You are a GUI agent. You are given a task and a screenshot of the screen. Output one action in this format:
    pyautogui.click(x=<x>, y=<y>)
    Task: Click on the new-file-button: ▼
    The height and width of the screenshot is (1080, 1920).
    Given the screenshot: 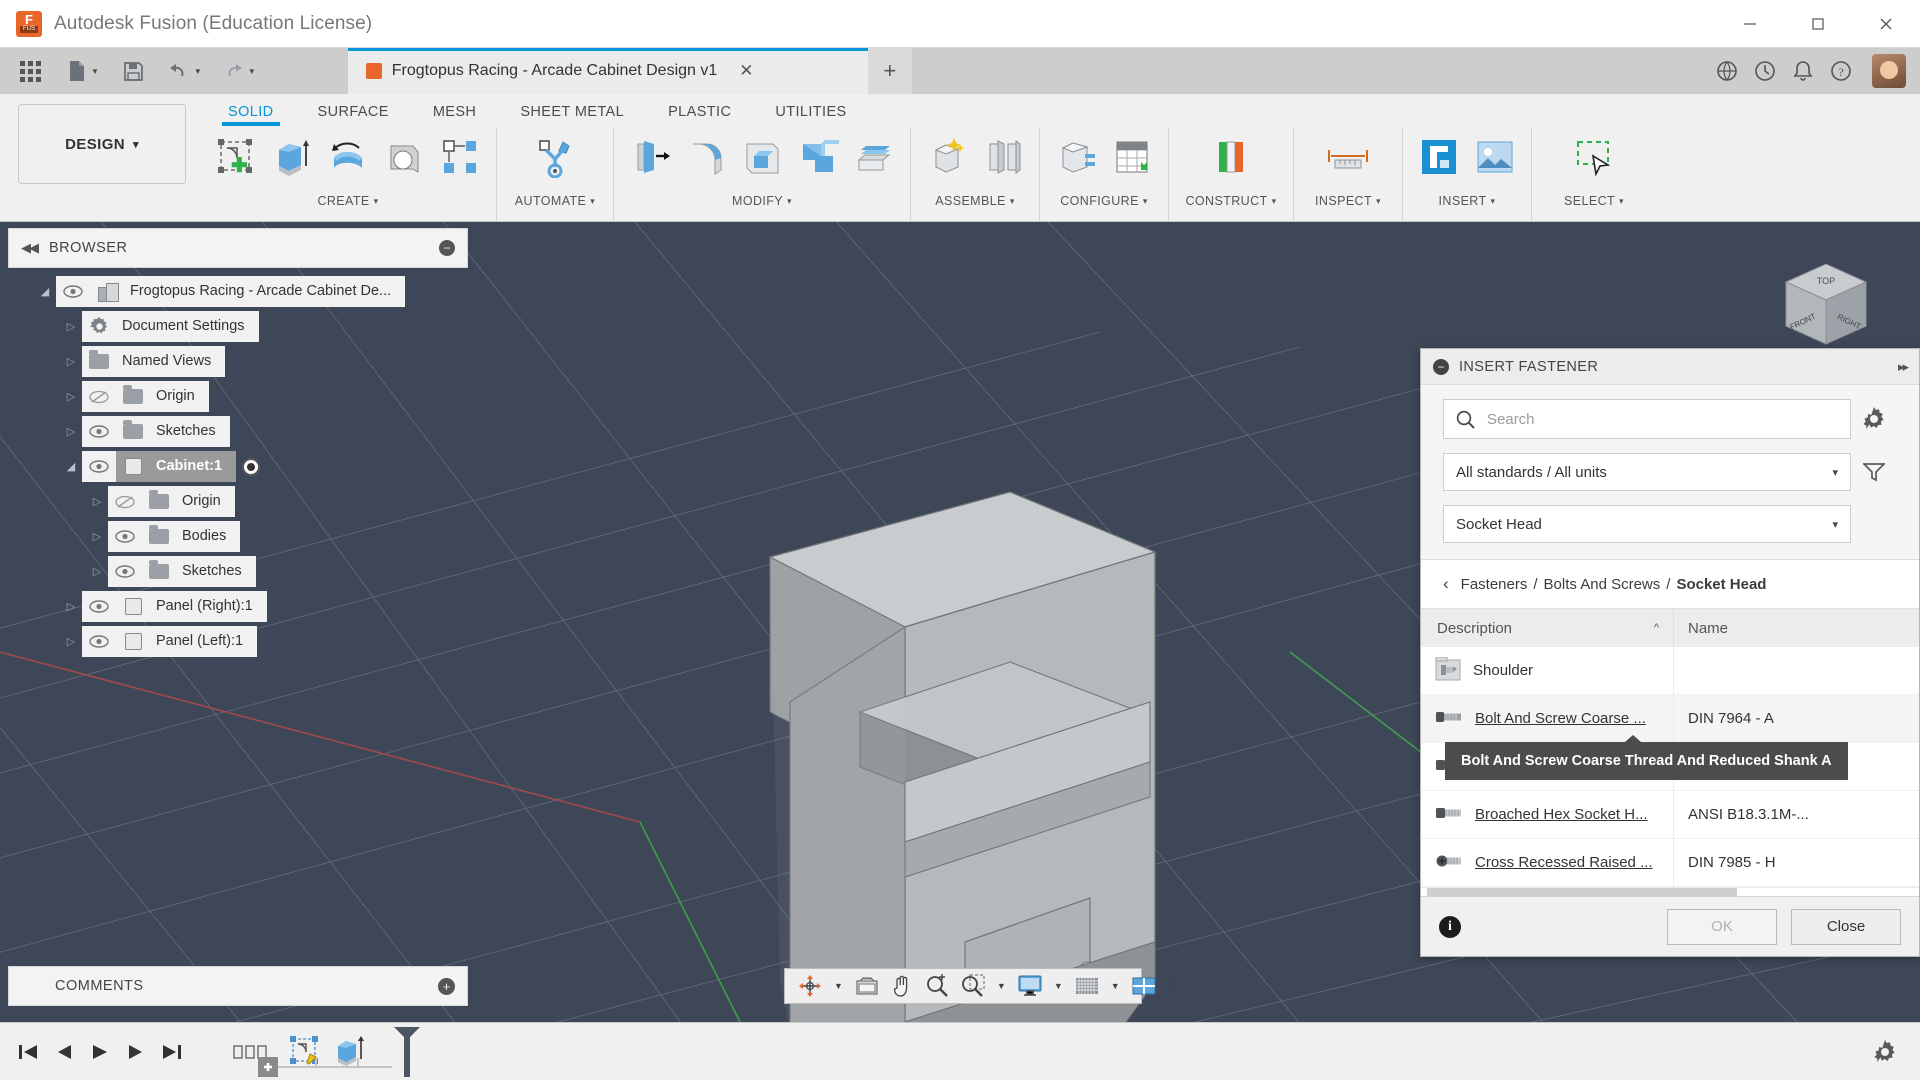 What is the action you would take?
    pyautogui.click(x=83, y=71)
    